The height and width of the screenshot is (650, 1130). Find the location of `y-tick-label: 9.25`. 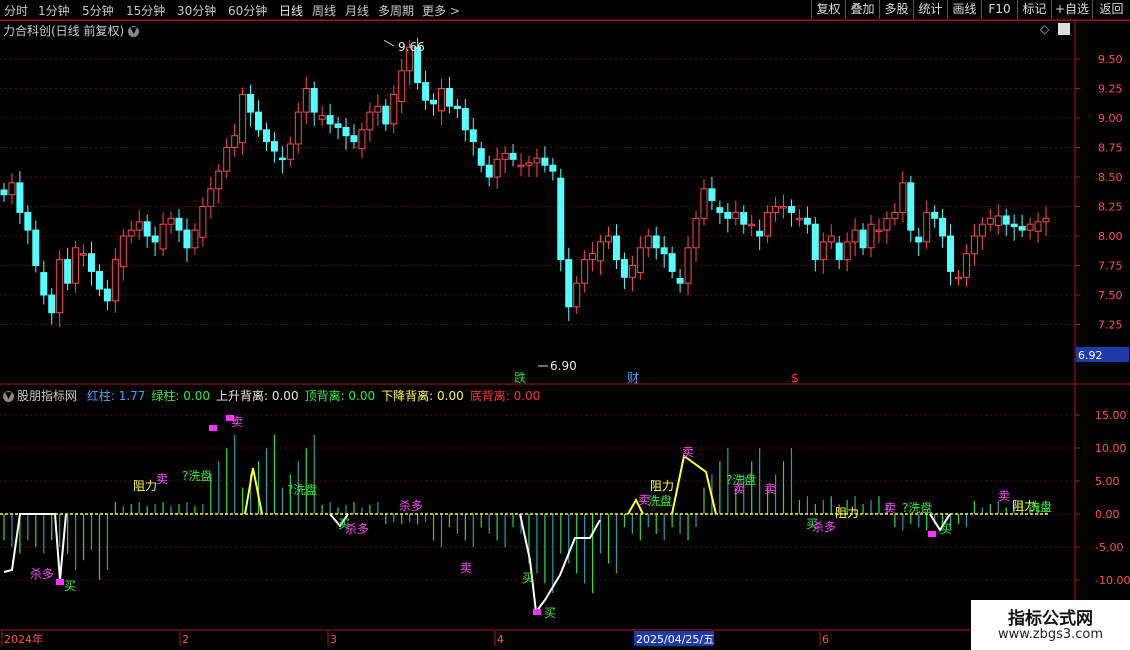

y-tick-label: 9.25 is located at coordinates (1110, 89).